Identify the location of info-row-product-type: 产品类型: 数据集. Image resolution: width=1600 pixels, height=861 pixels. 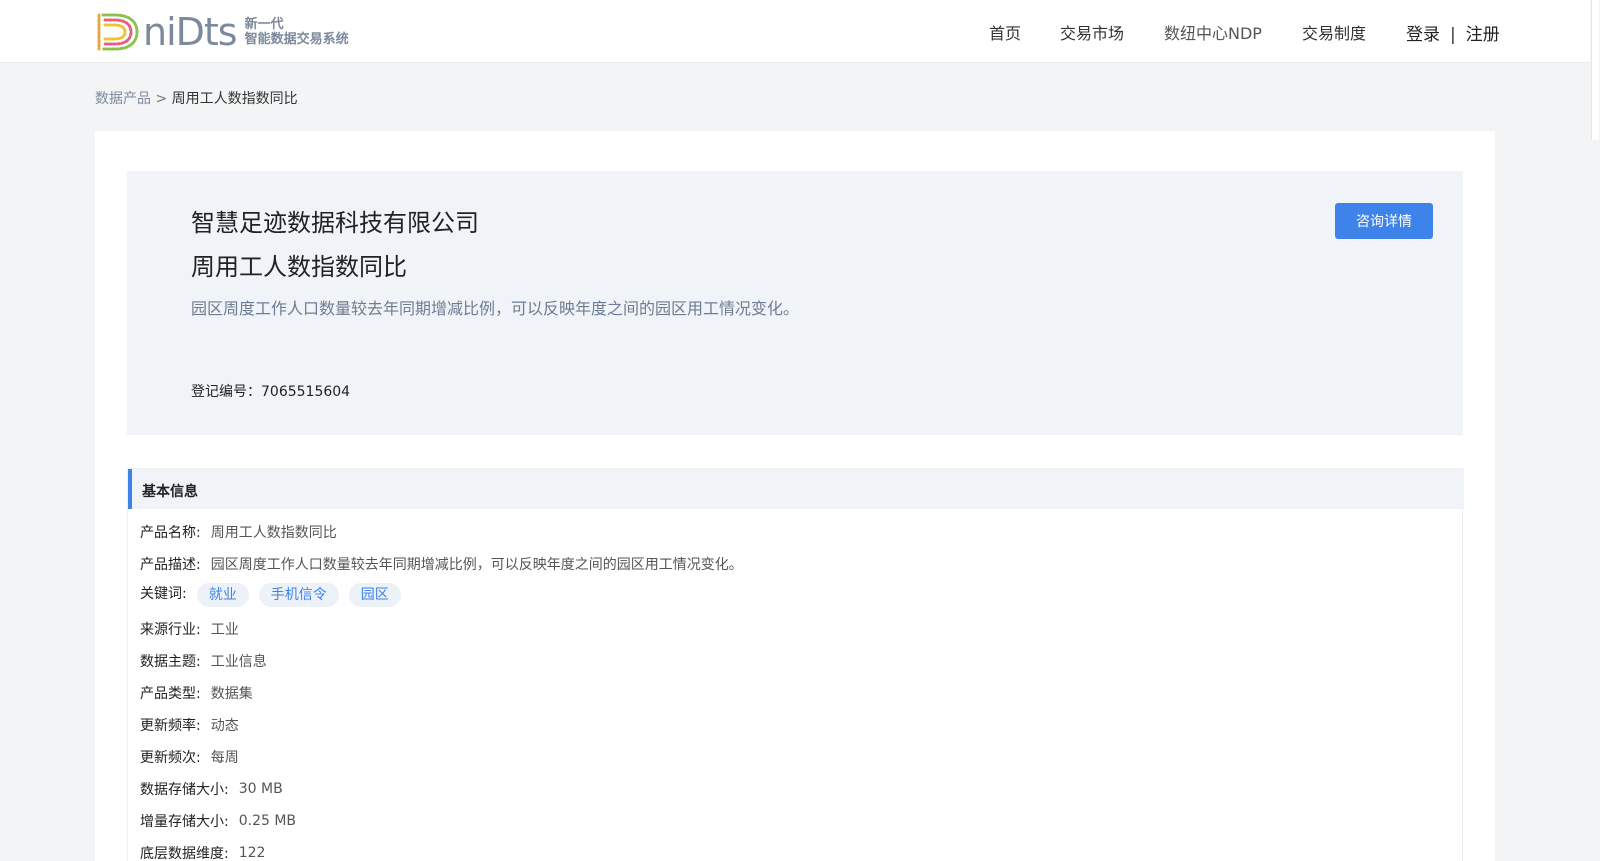
(196, 693).